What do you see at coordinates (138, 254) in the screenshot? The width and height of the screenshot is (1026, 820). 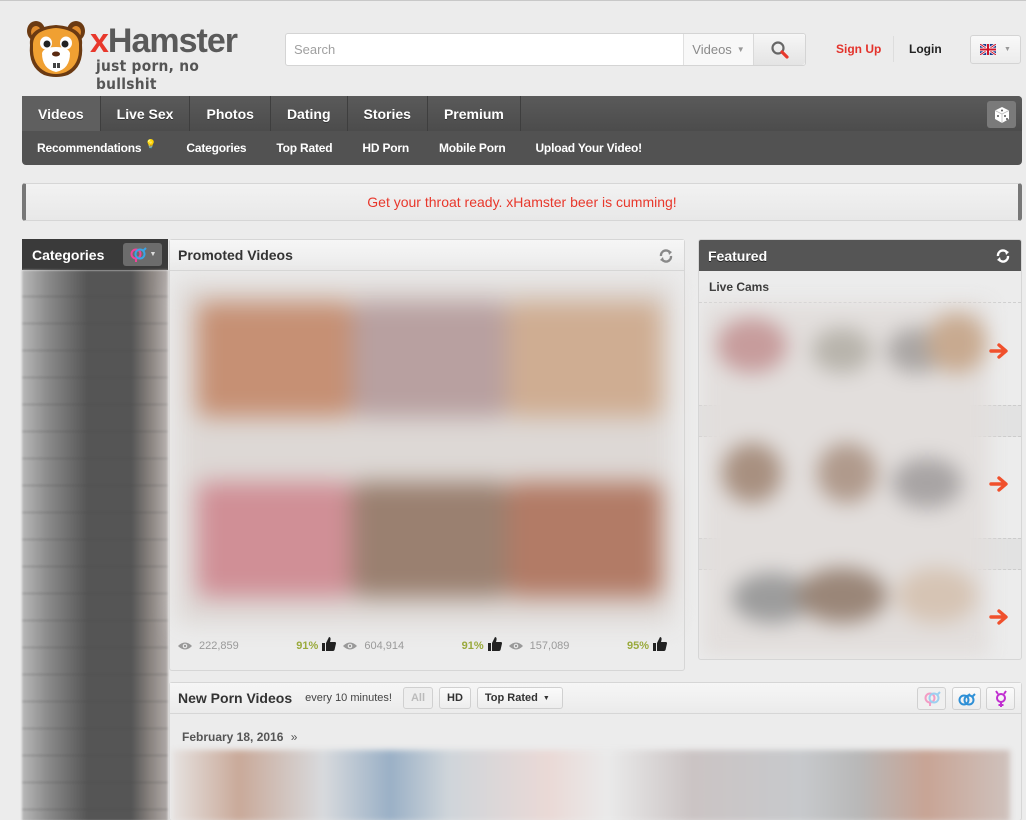 I see `gender-symbols-icon` at bounding box center [138, 254].